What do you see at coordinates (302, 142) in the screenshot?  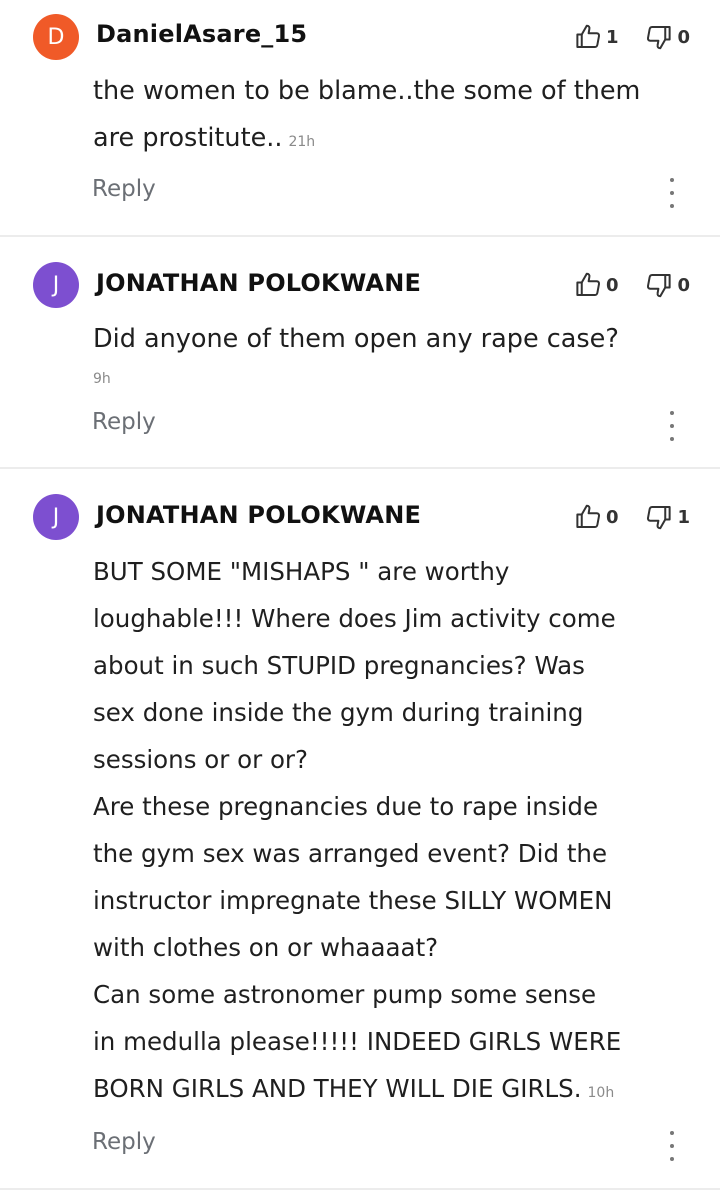 I see `comment-timestamp: 21h` at bounding box center [302, 142].